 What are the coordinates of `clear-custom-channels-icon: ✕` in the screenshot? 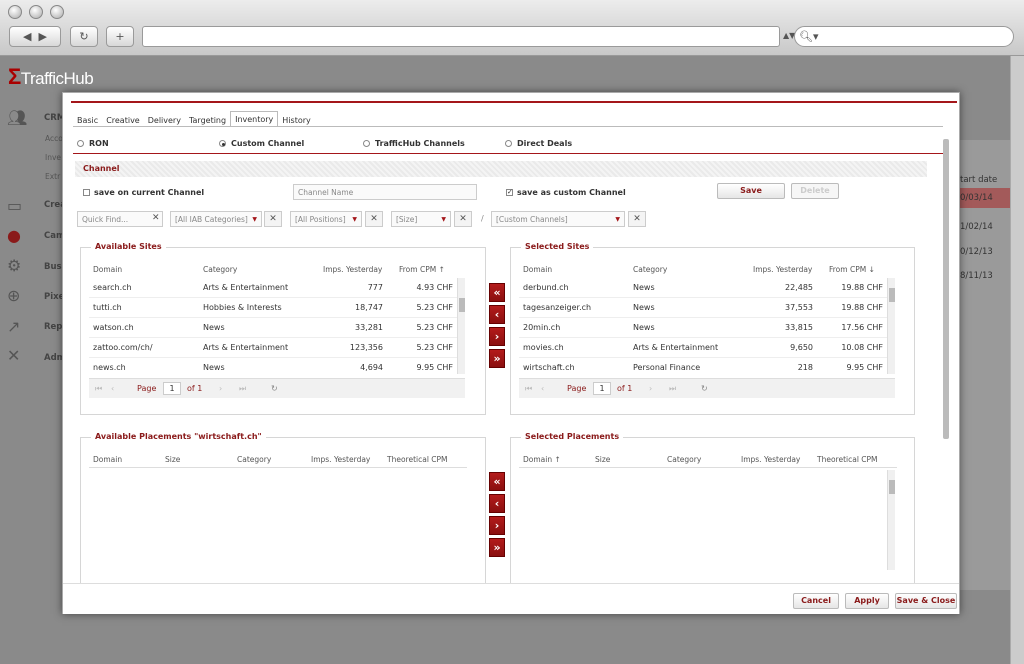 It's located at (637, 219).